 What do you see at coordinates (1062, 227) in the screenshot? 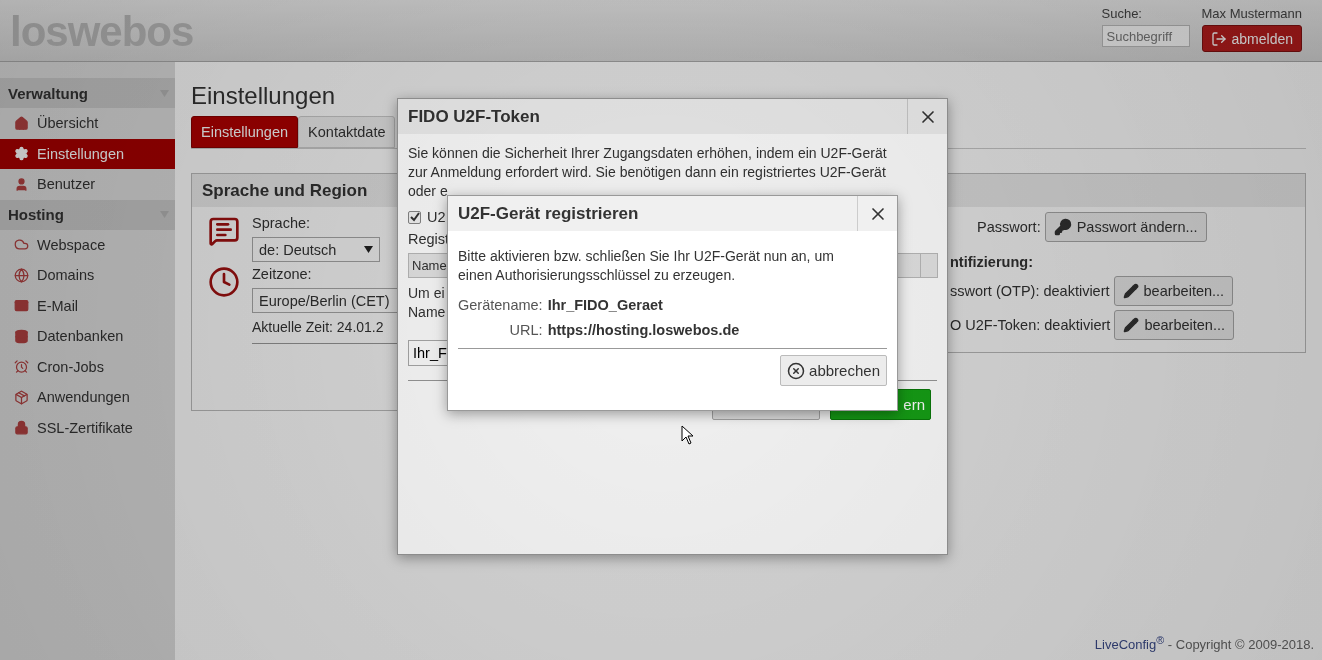
I see `key-icon` at bounding box center [1062, 227].